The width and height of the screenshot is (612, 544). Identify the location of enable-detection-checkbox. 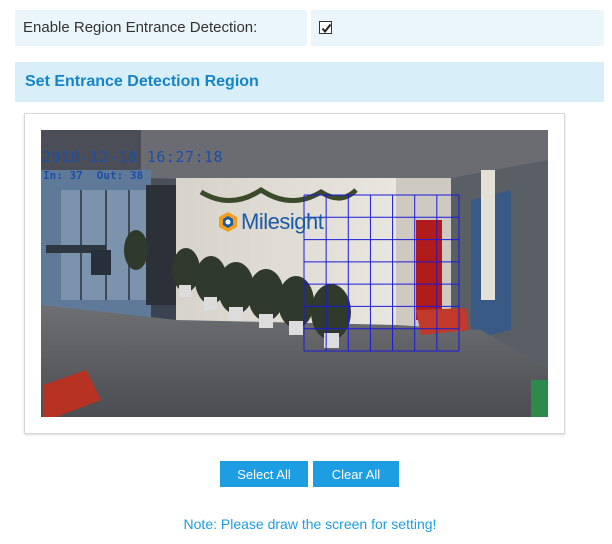
(325, 27).